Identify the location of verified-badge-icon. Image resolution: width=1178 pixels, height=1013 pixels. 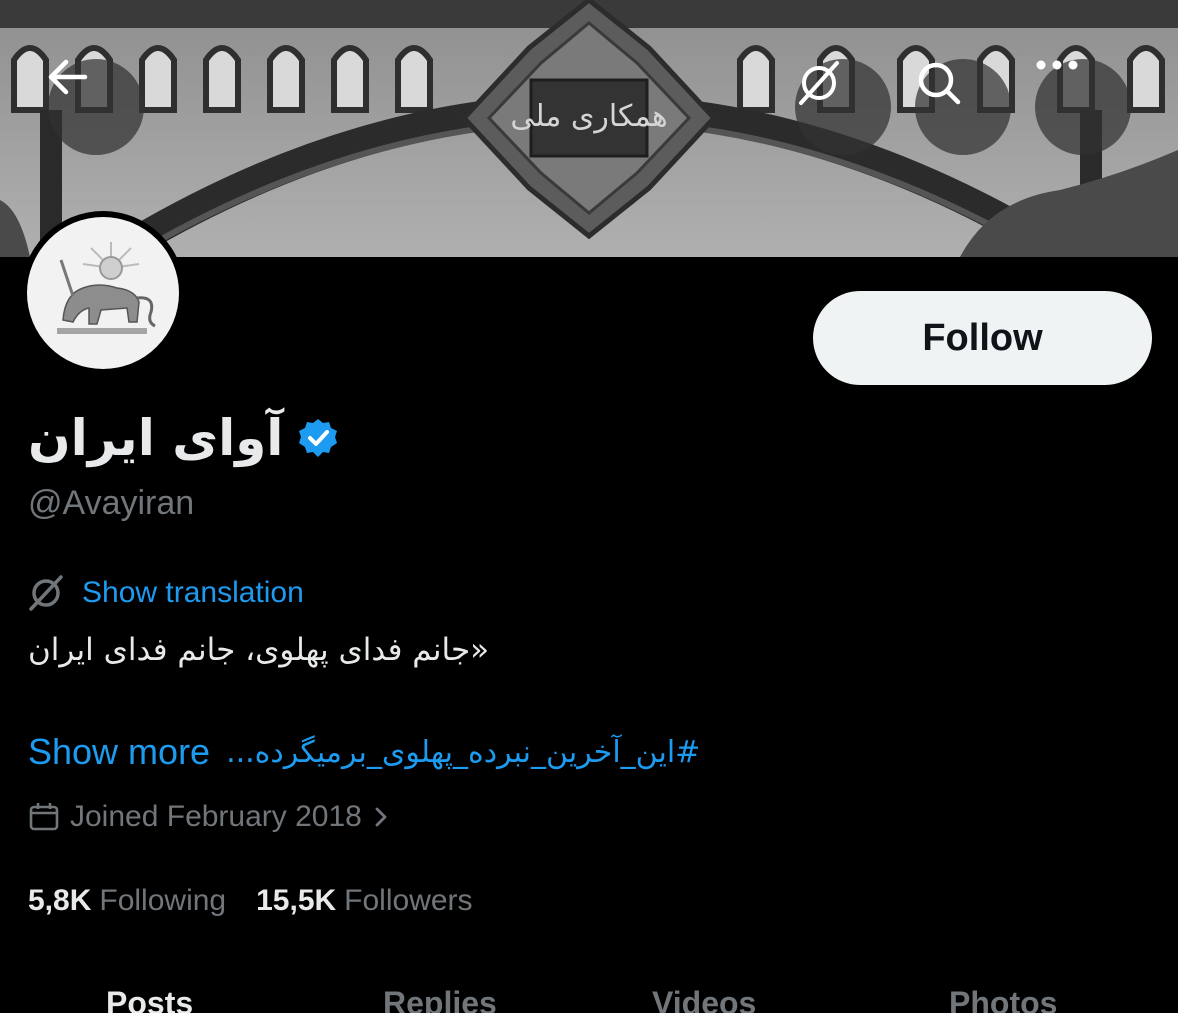
(318, 438).